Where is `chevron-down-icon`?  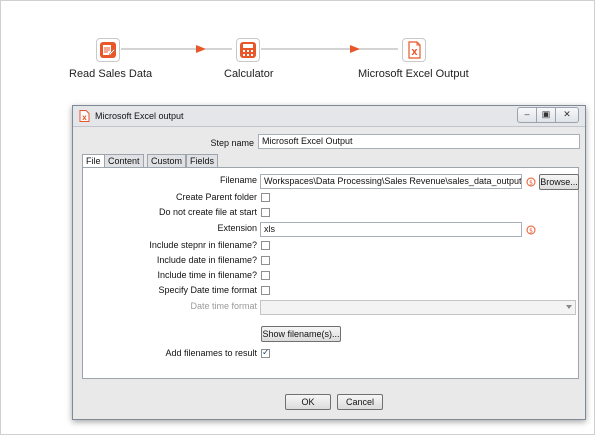
chevron-down-icon is located at coordinates (569, 307).